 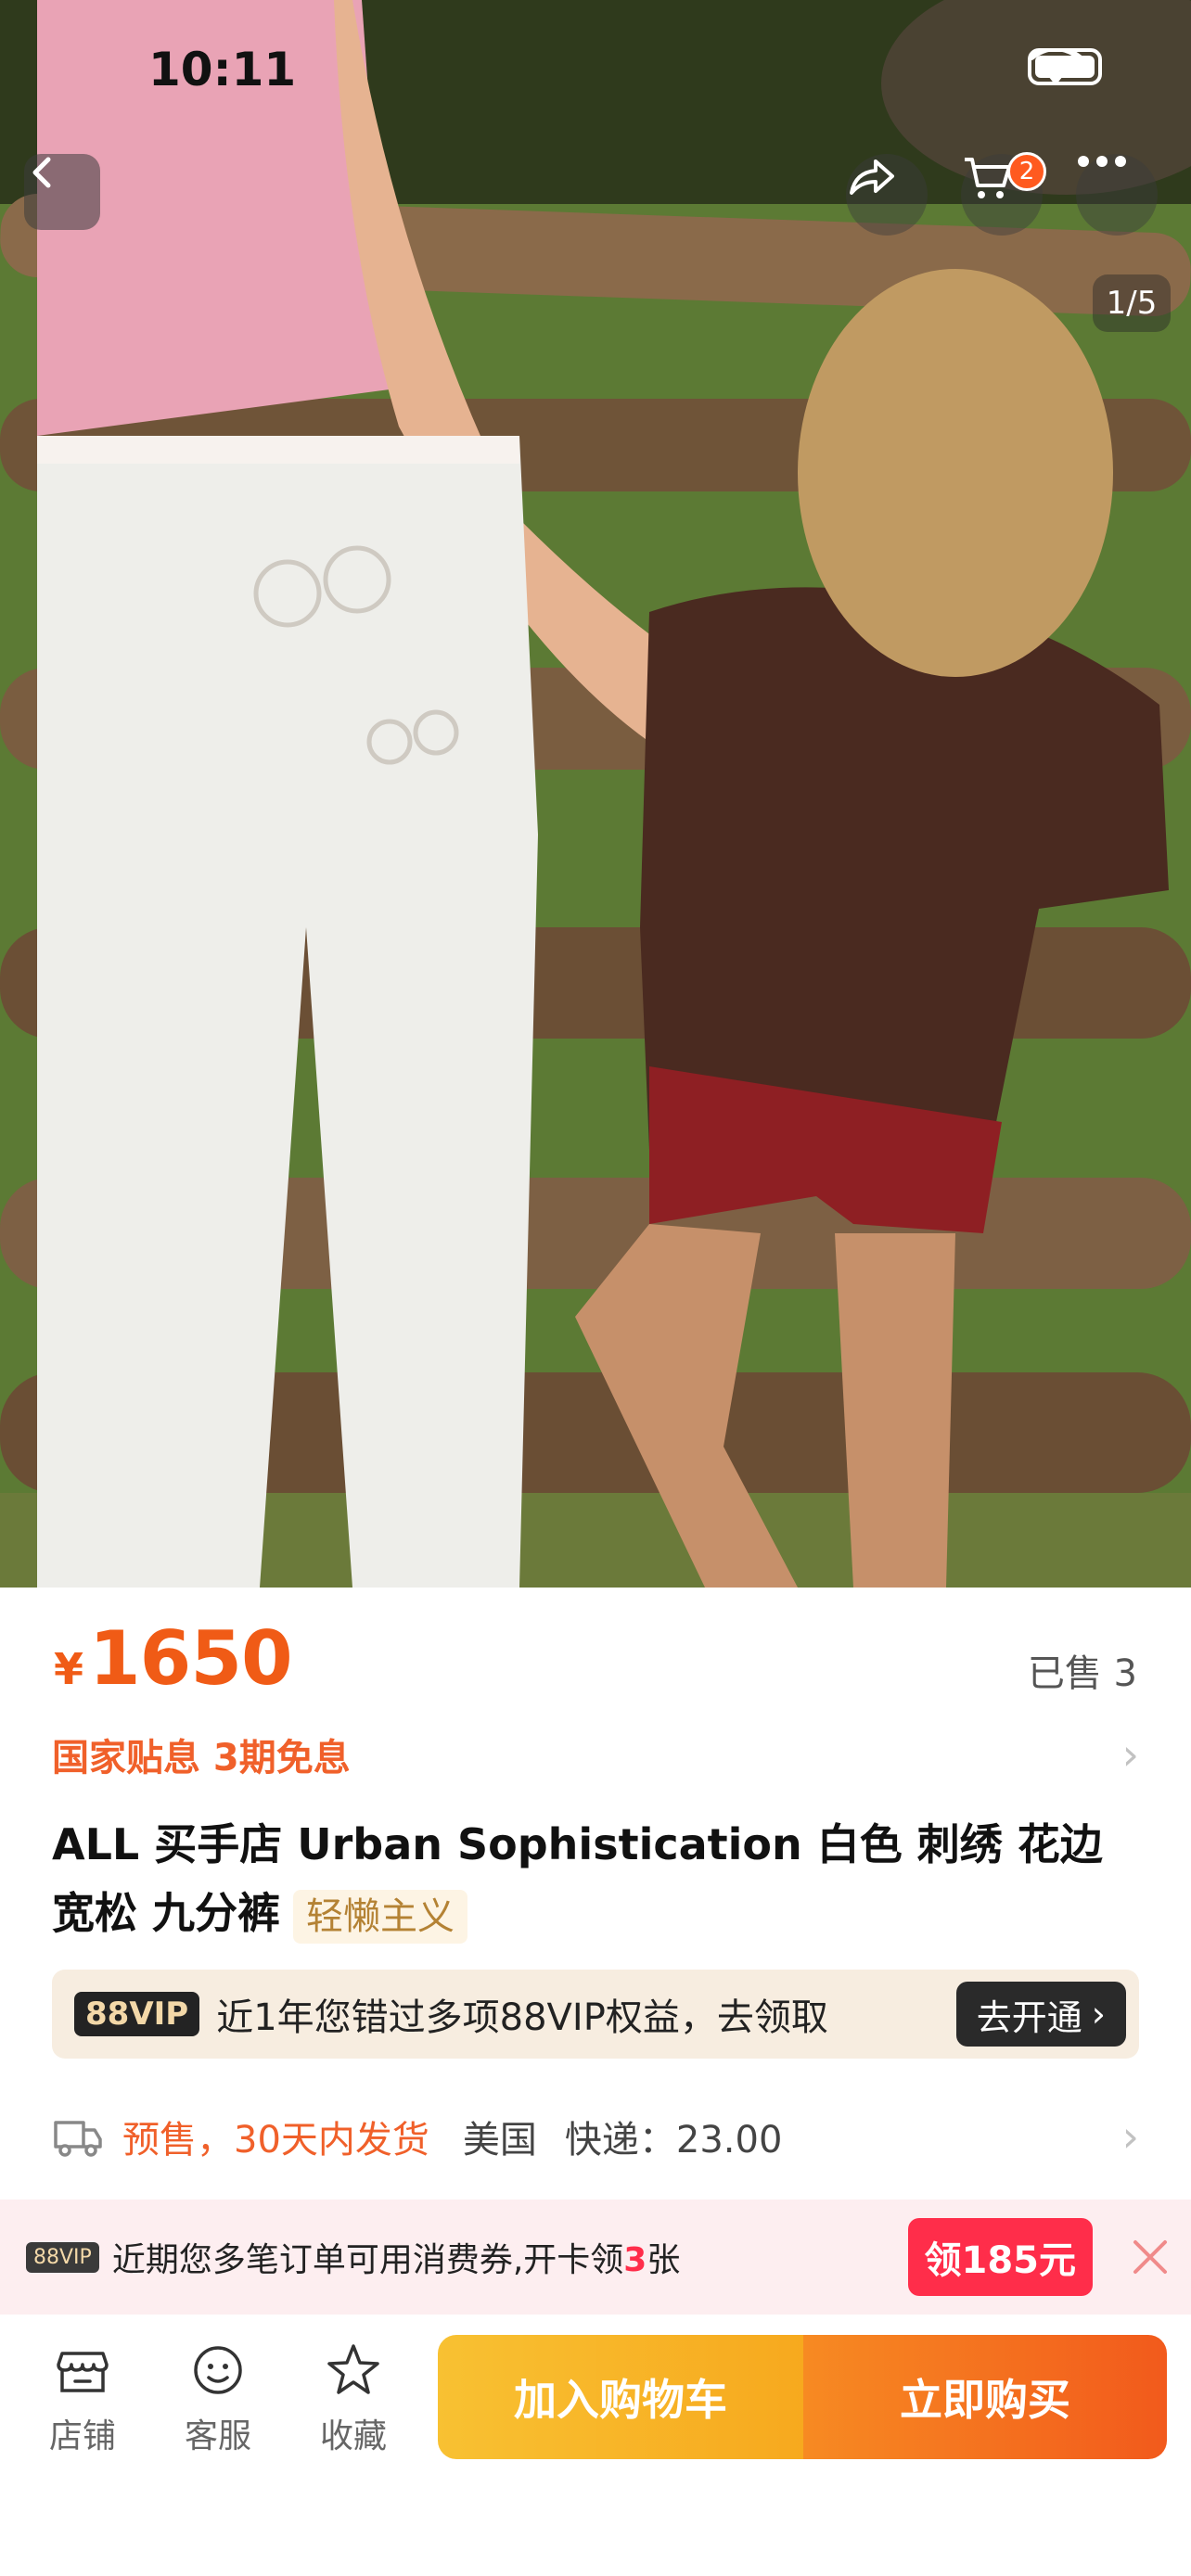 I want to click on bottom-action-bar: 店铺 客服 收藏 加入购物车 立即购买, so click(x=595, y=2446).